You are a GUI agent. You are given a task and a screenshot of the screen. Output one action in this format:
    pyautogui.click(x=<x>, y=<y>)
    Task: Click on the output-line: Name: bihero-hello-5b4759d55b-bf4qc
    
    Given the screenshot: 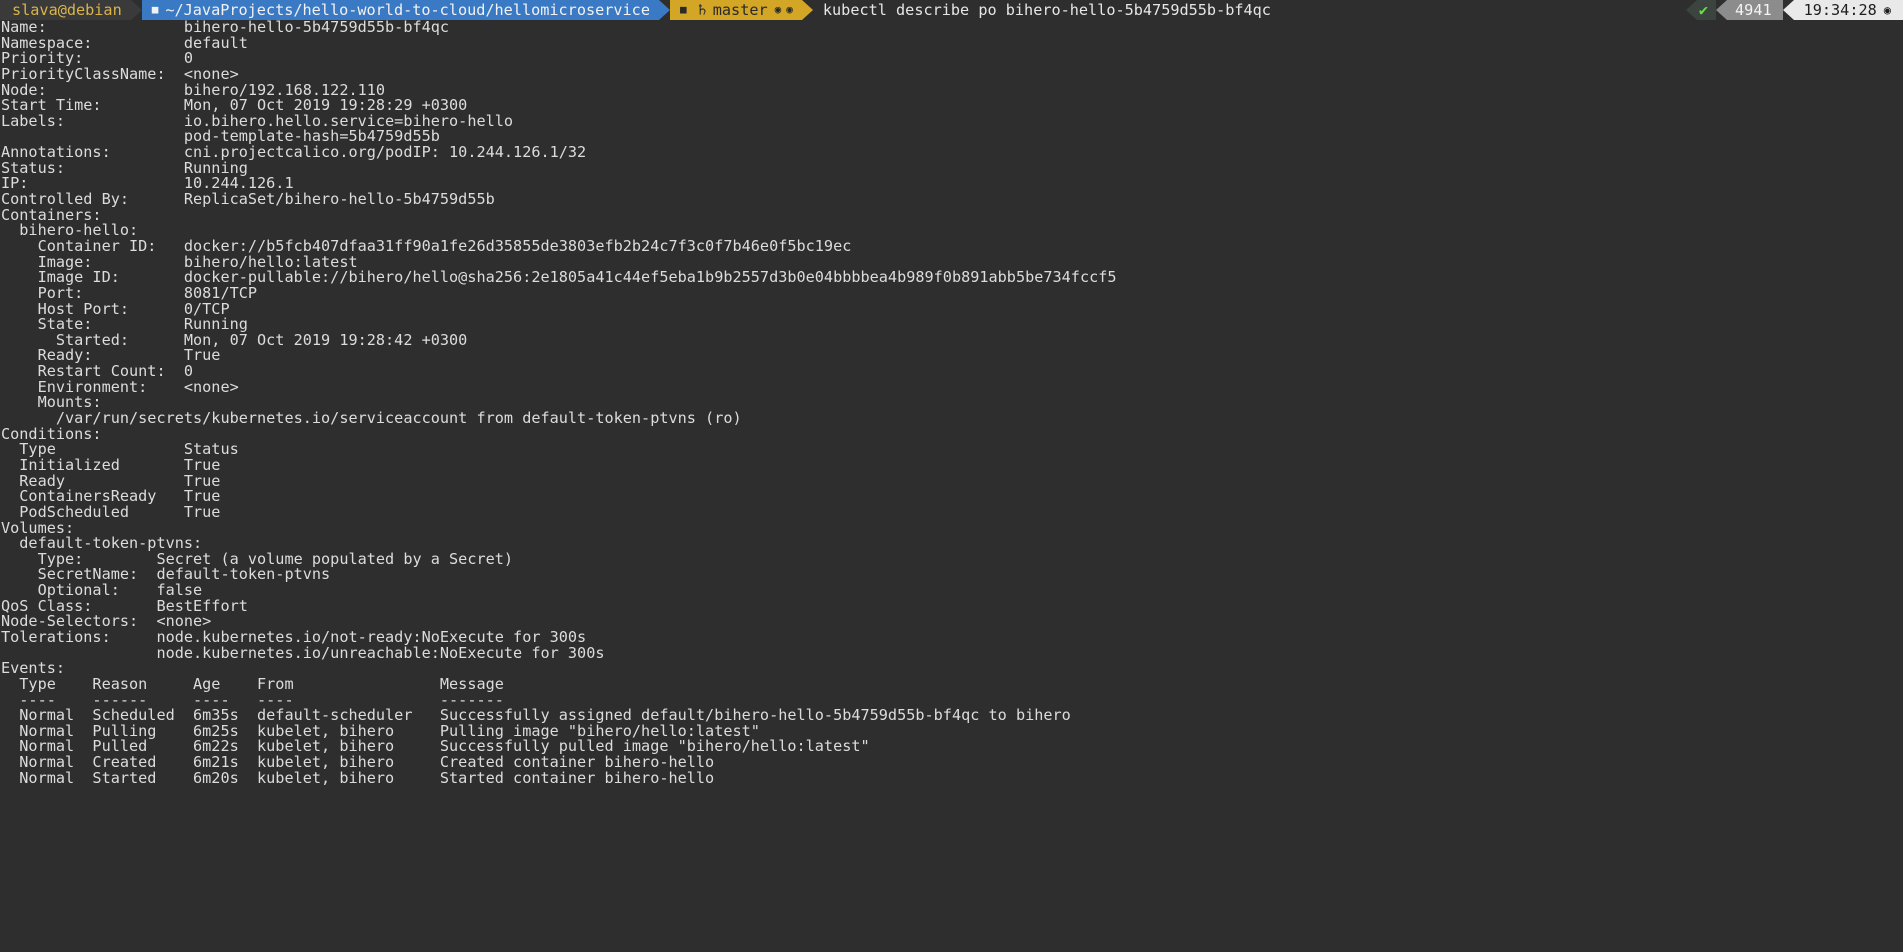 What is the action you would take?
    pyautogui.click(x=225, y=27)
    